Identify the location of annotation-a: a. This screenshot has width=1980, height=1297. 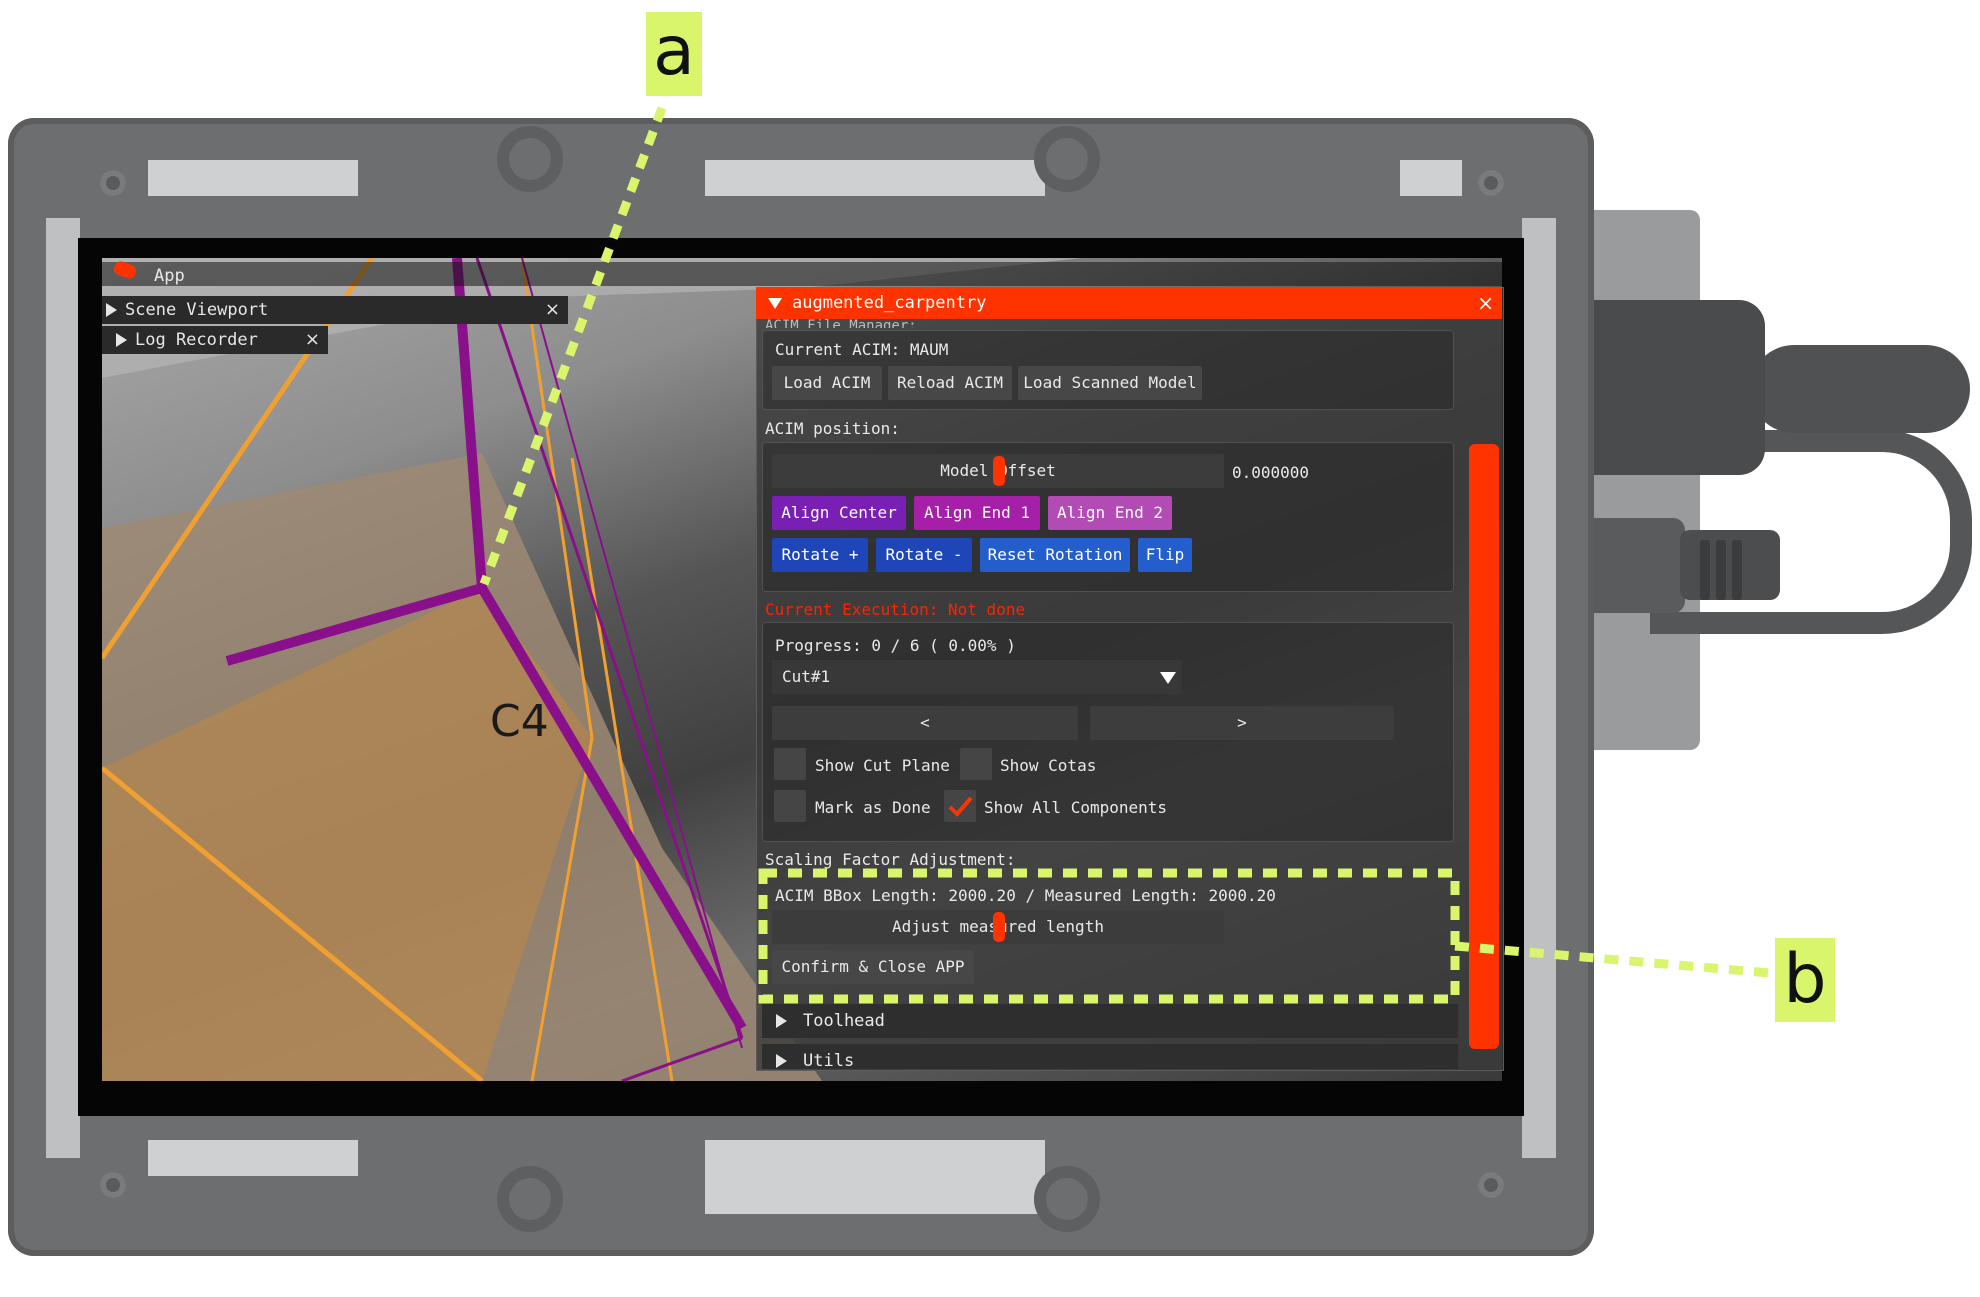
(674, 54).